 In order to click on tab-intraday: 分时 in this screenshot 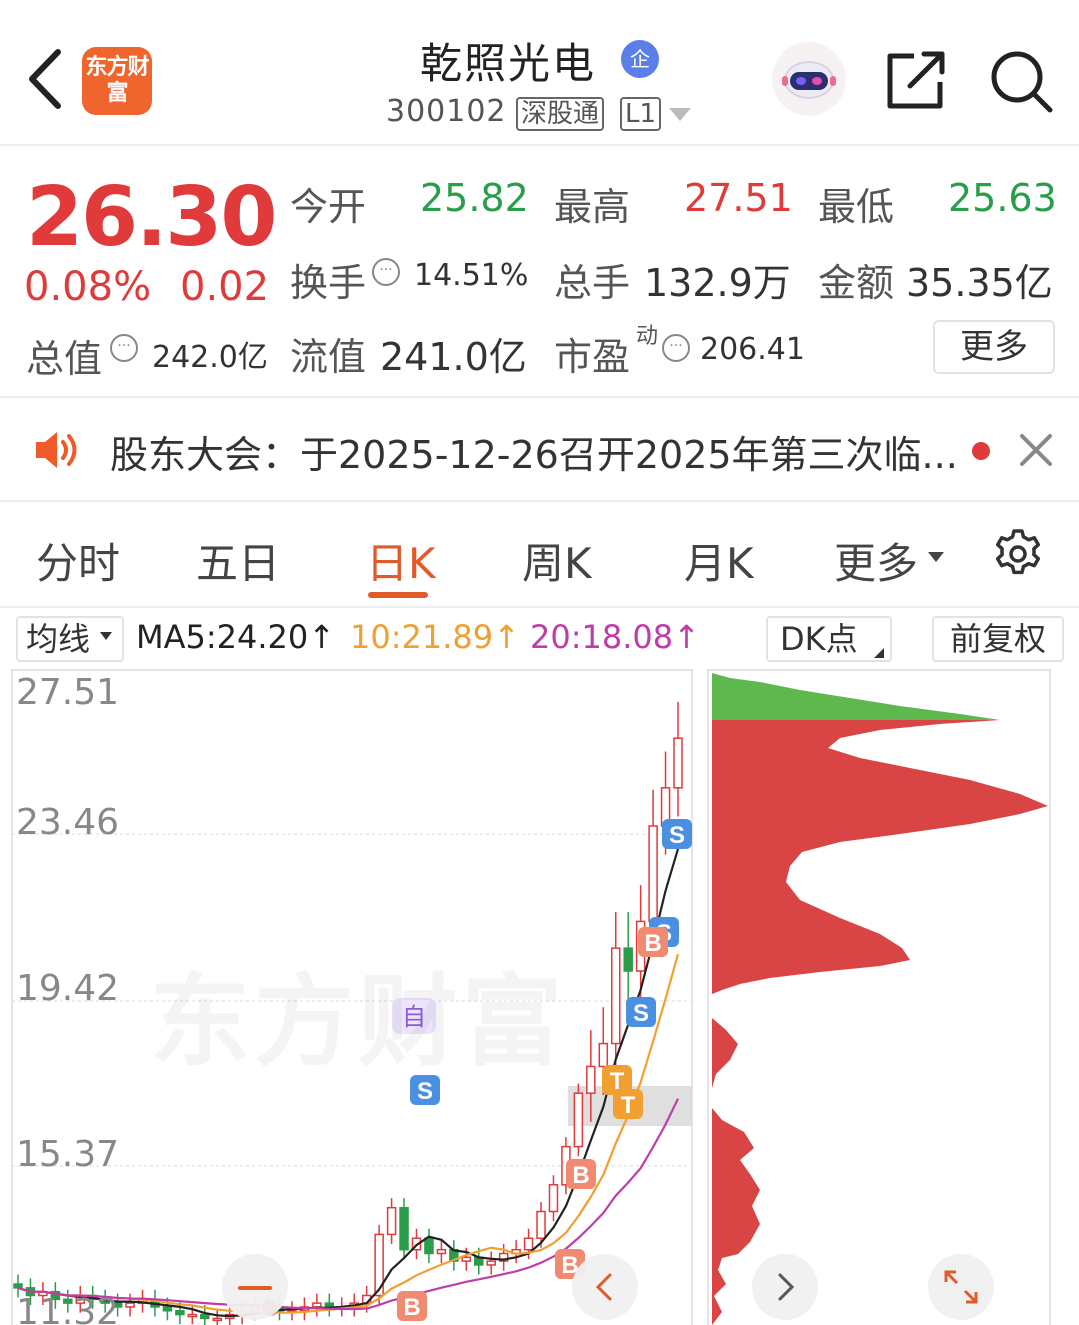, I will do `click(78, 560)`.